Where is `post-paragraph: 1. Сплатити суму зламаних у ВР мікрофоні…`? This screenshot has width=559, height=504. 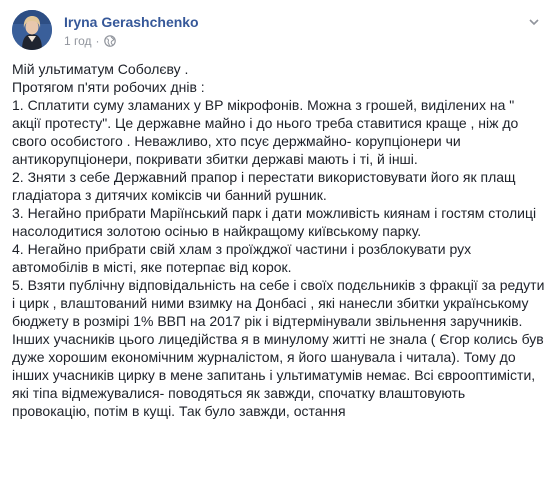 post-paragraph: 1. Сплатити суму зламаних у ВР мікрофоні… is located at coordinates (265, 132).